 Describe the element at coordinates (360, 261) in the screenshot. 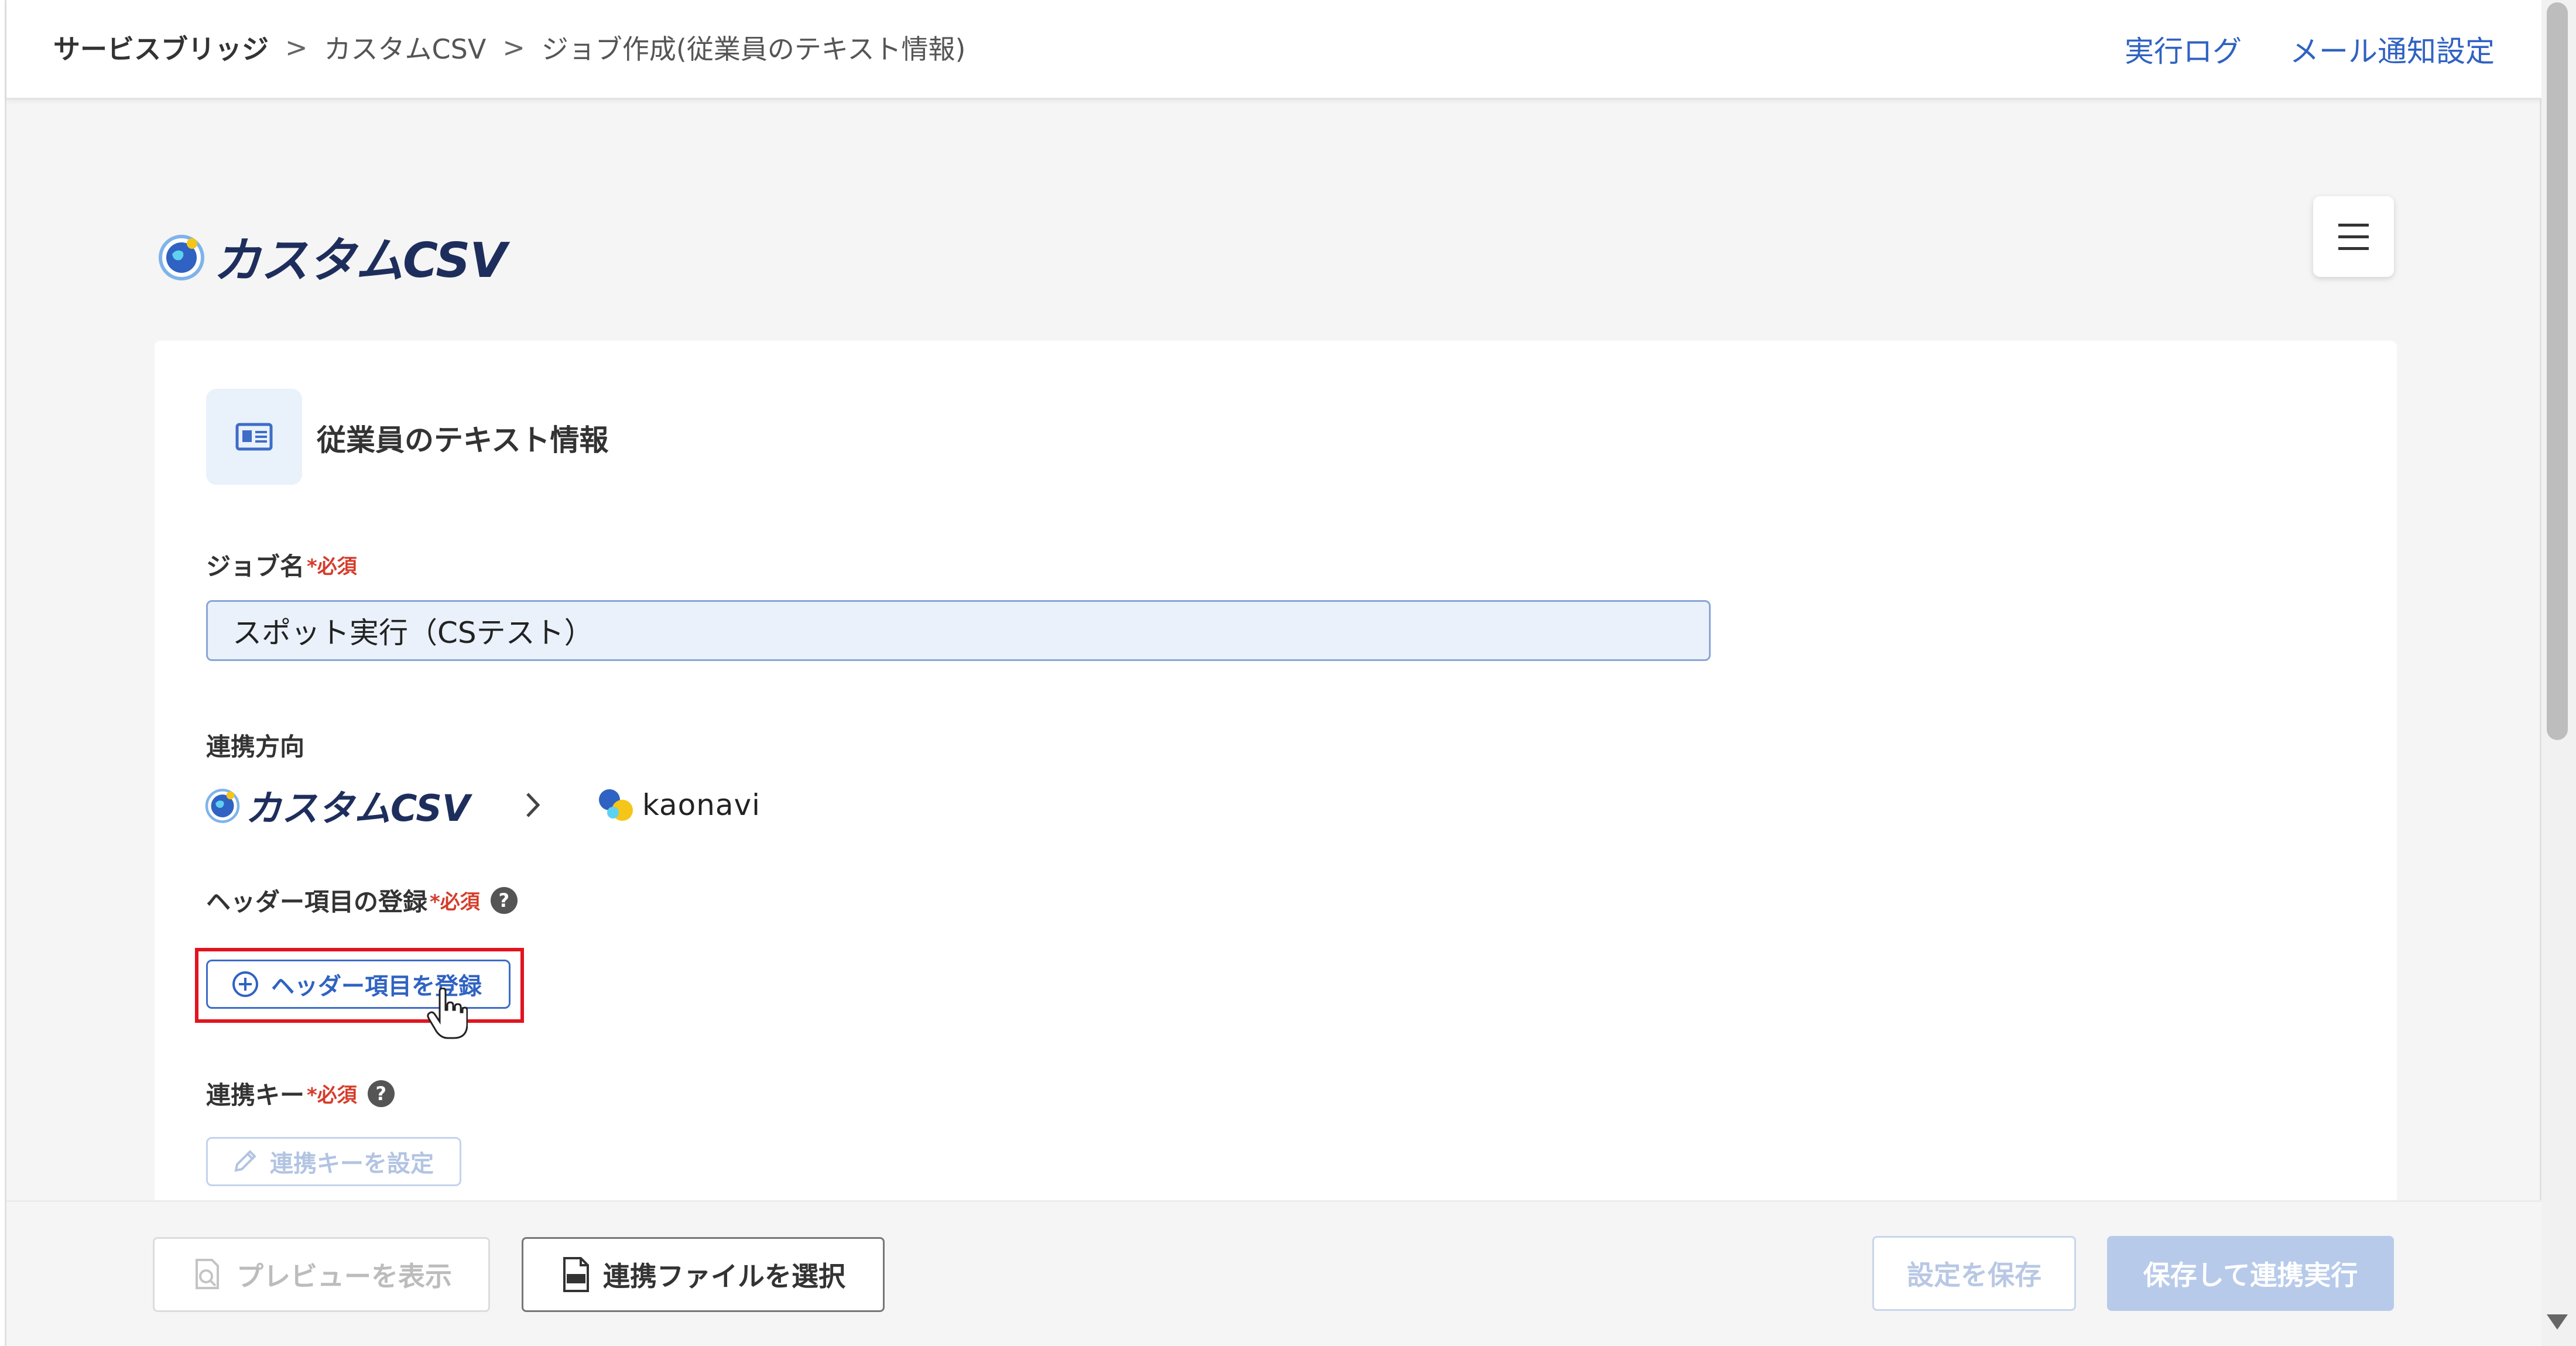

I see `logo-text: カスタムCSV` at that location.